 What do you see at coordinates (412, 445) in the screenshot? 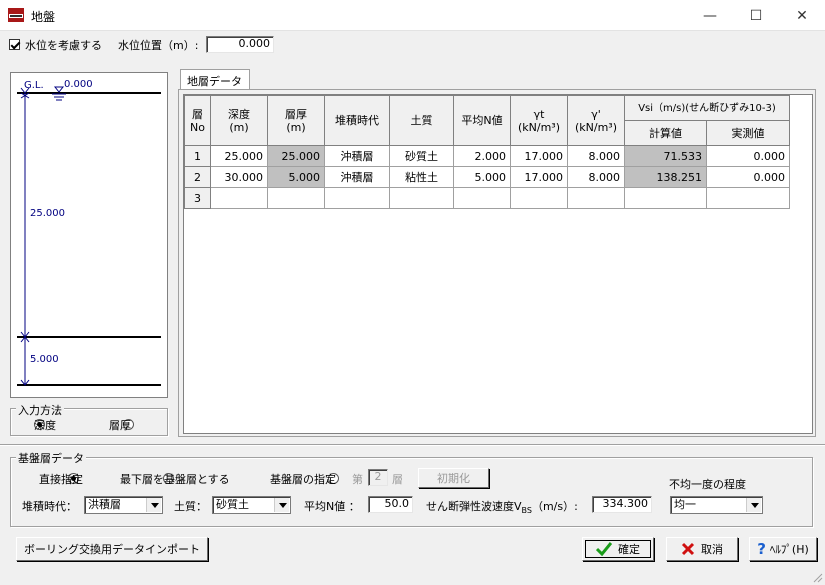
I see `separator` at bounding box center [412, 445].